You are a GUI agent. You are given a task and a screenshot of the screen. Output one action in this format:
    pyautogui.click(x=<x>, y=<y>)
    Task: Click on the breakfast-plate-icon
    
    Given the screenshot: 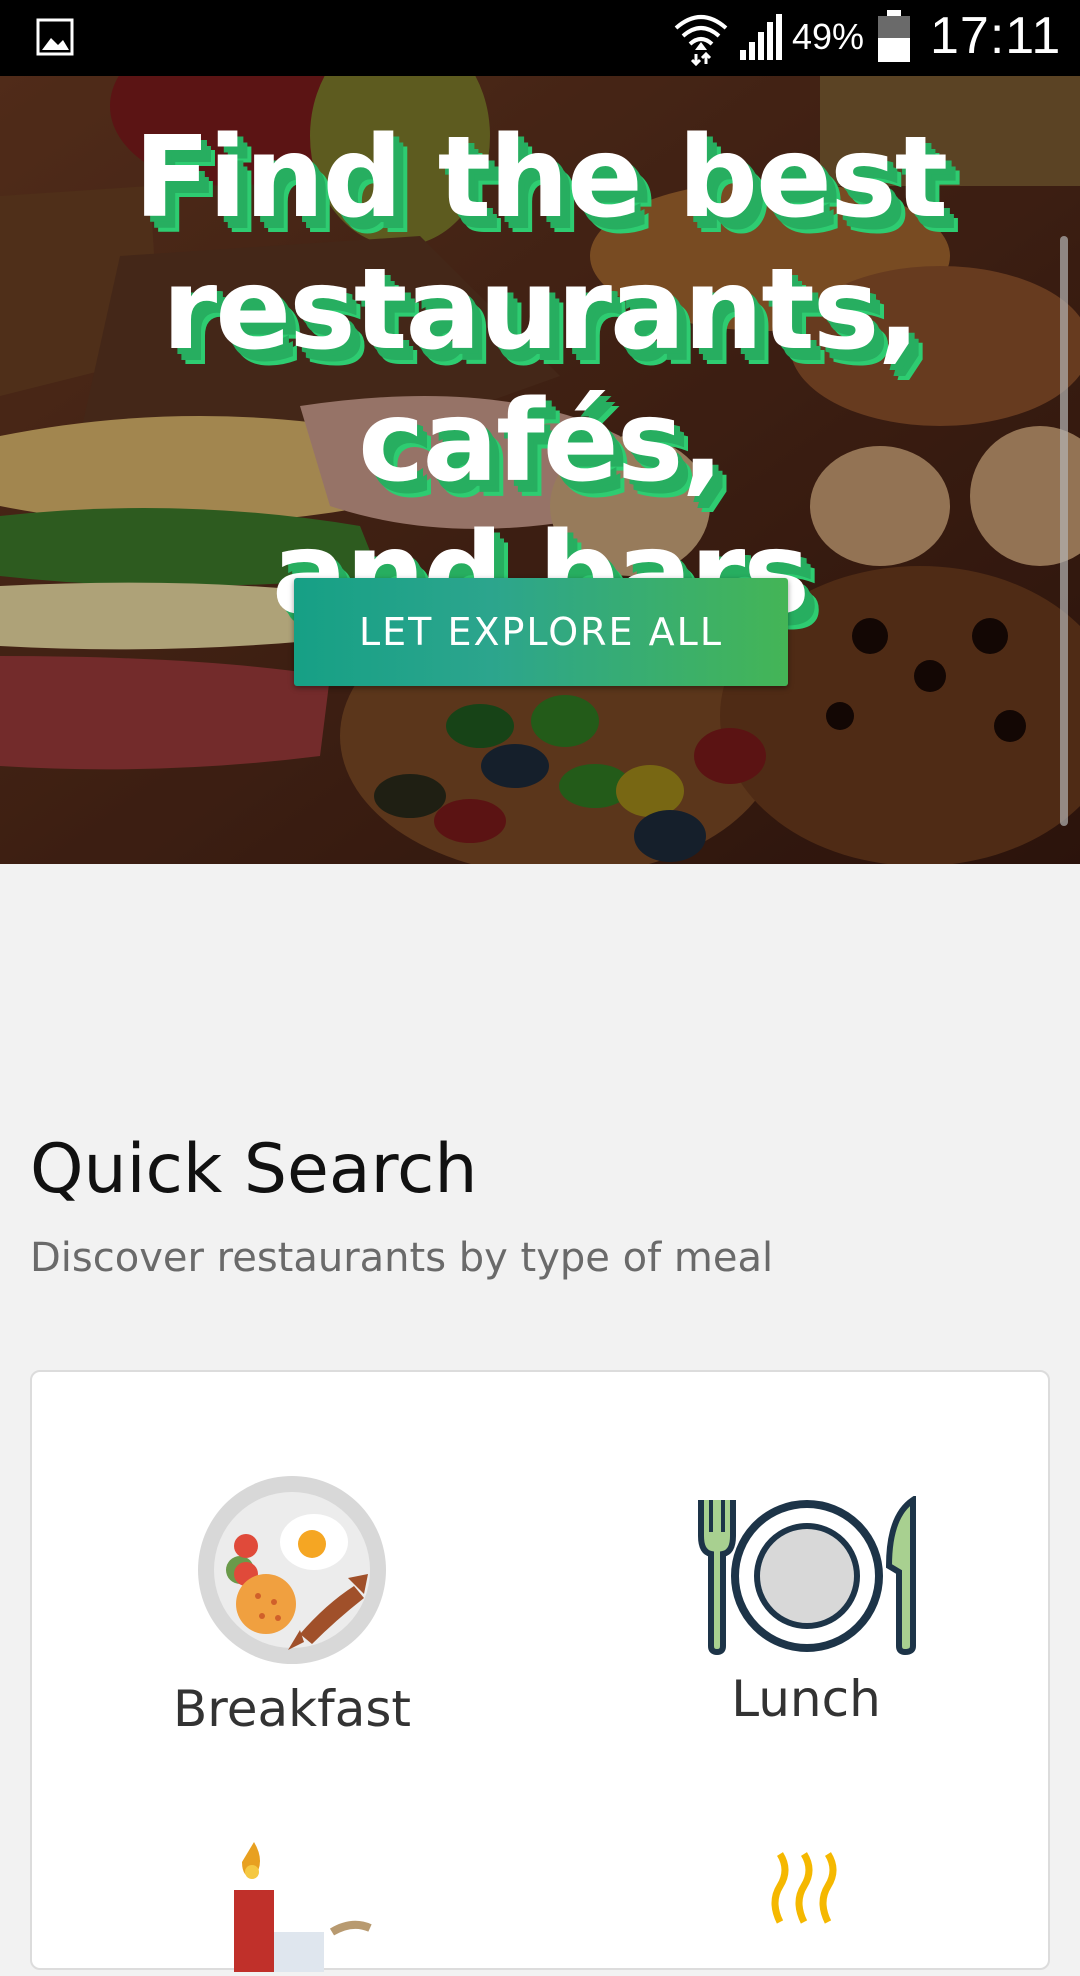 What is the action you would take?
    pyautogui.click(x=292, y=1570)
    